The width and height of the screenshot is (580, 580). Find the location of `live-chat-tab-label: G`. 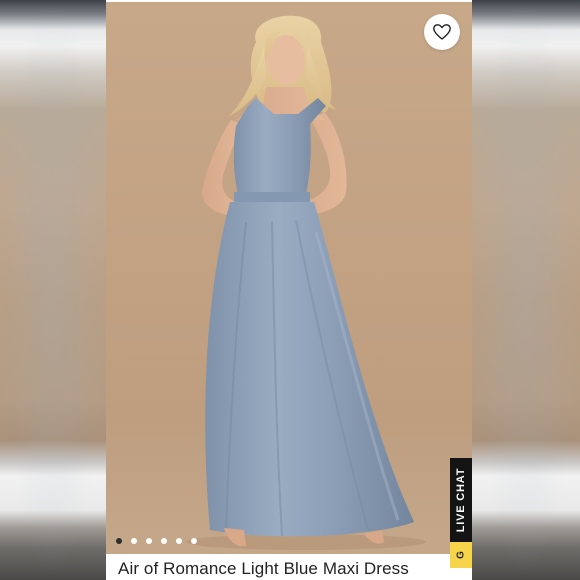

live-chat-tab-label: G is located at coordinates (461, 555).